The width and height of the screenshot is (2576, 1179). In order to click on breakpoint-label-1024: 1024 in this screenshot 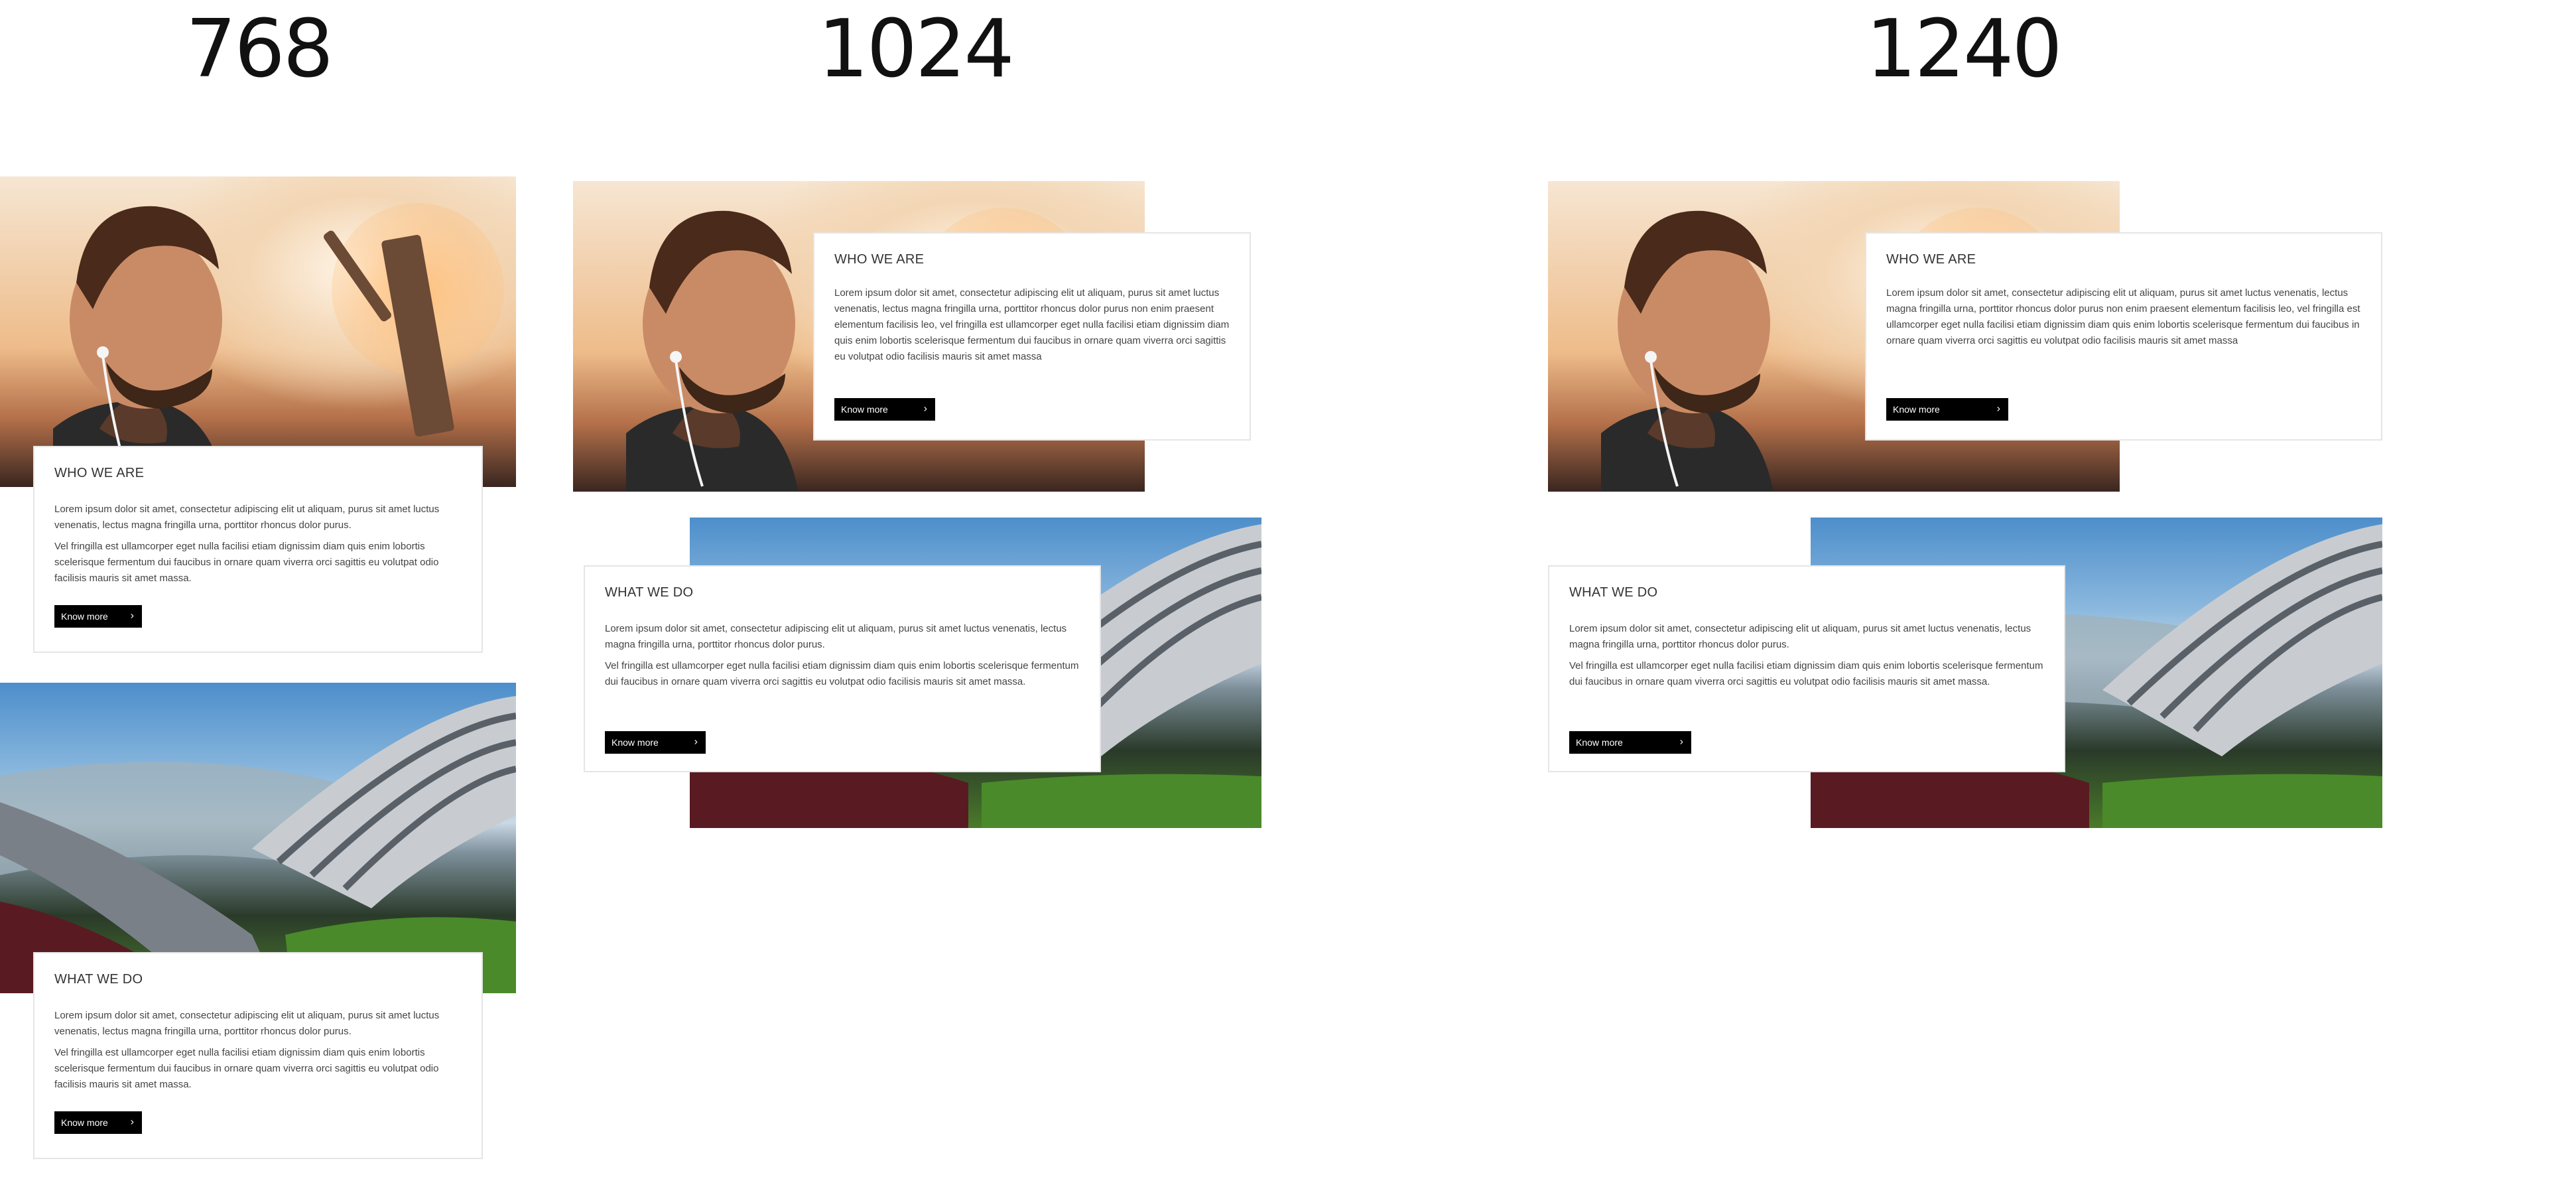, I will do `click(916, 49)`.